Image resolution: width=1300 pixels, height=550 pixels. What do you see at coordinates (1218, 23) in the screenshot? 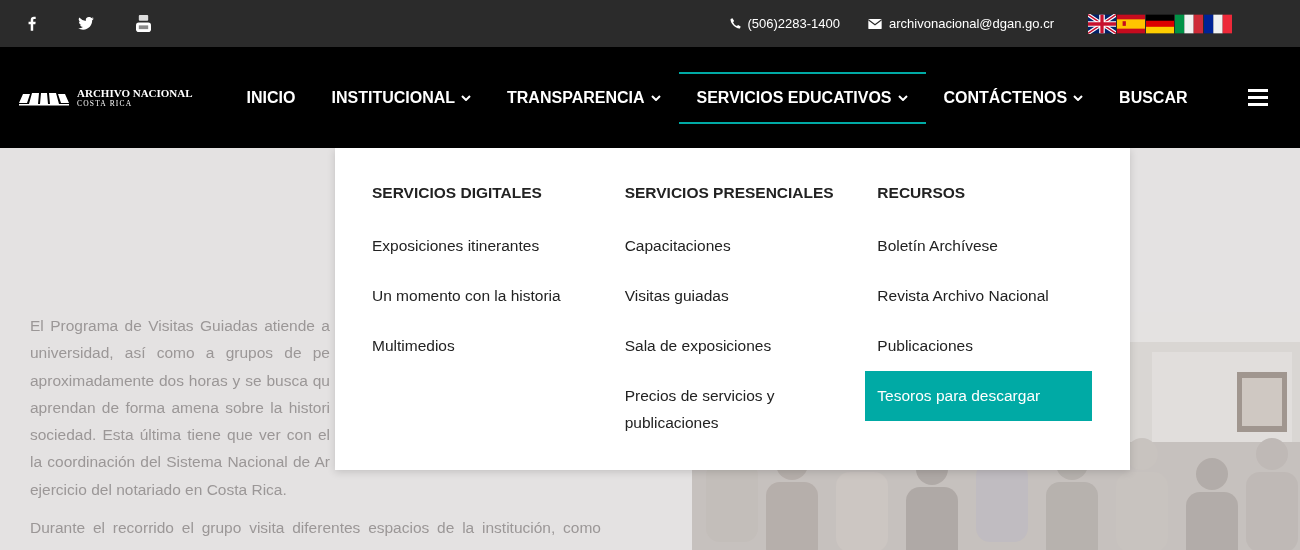
I see `france-flag-icon` at bounding box center [1218, 23].